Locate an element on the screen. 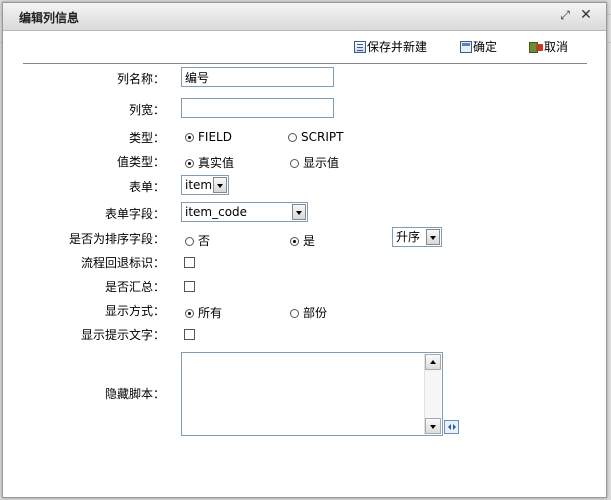 This screenshot has height=500, width=611. hidden-script-textarea is located at coordinates (312, 394).